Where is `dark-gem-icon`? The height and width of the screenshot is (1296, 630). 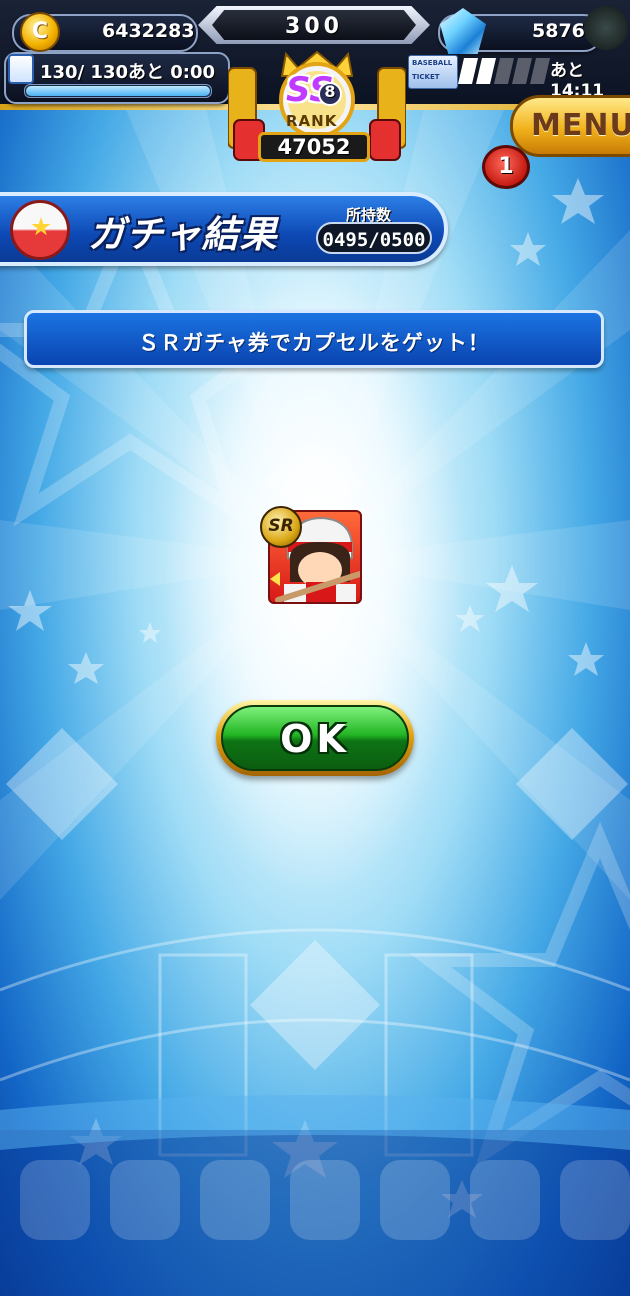 dark-gem-icon is located at coordinates (606, 28).